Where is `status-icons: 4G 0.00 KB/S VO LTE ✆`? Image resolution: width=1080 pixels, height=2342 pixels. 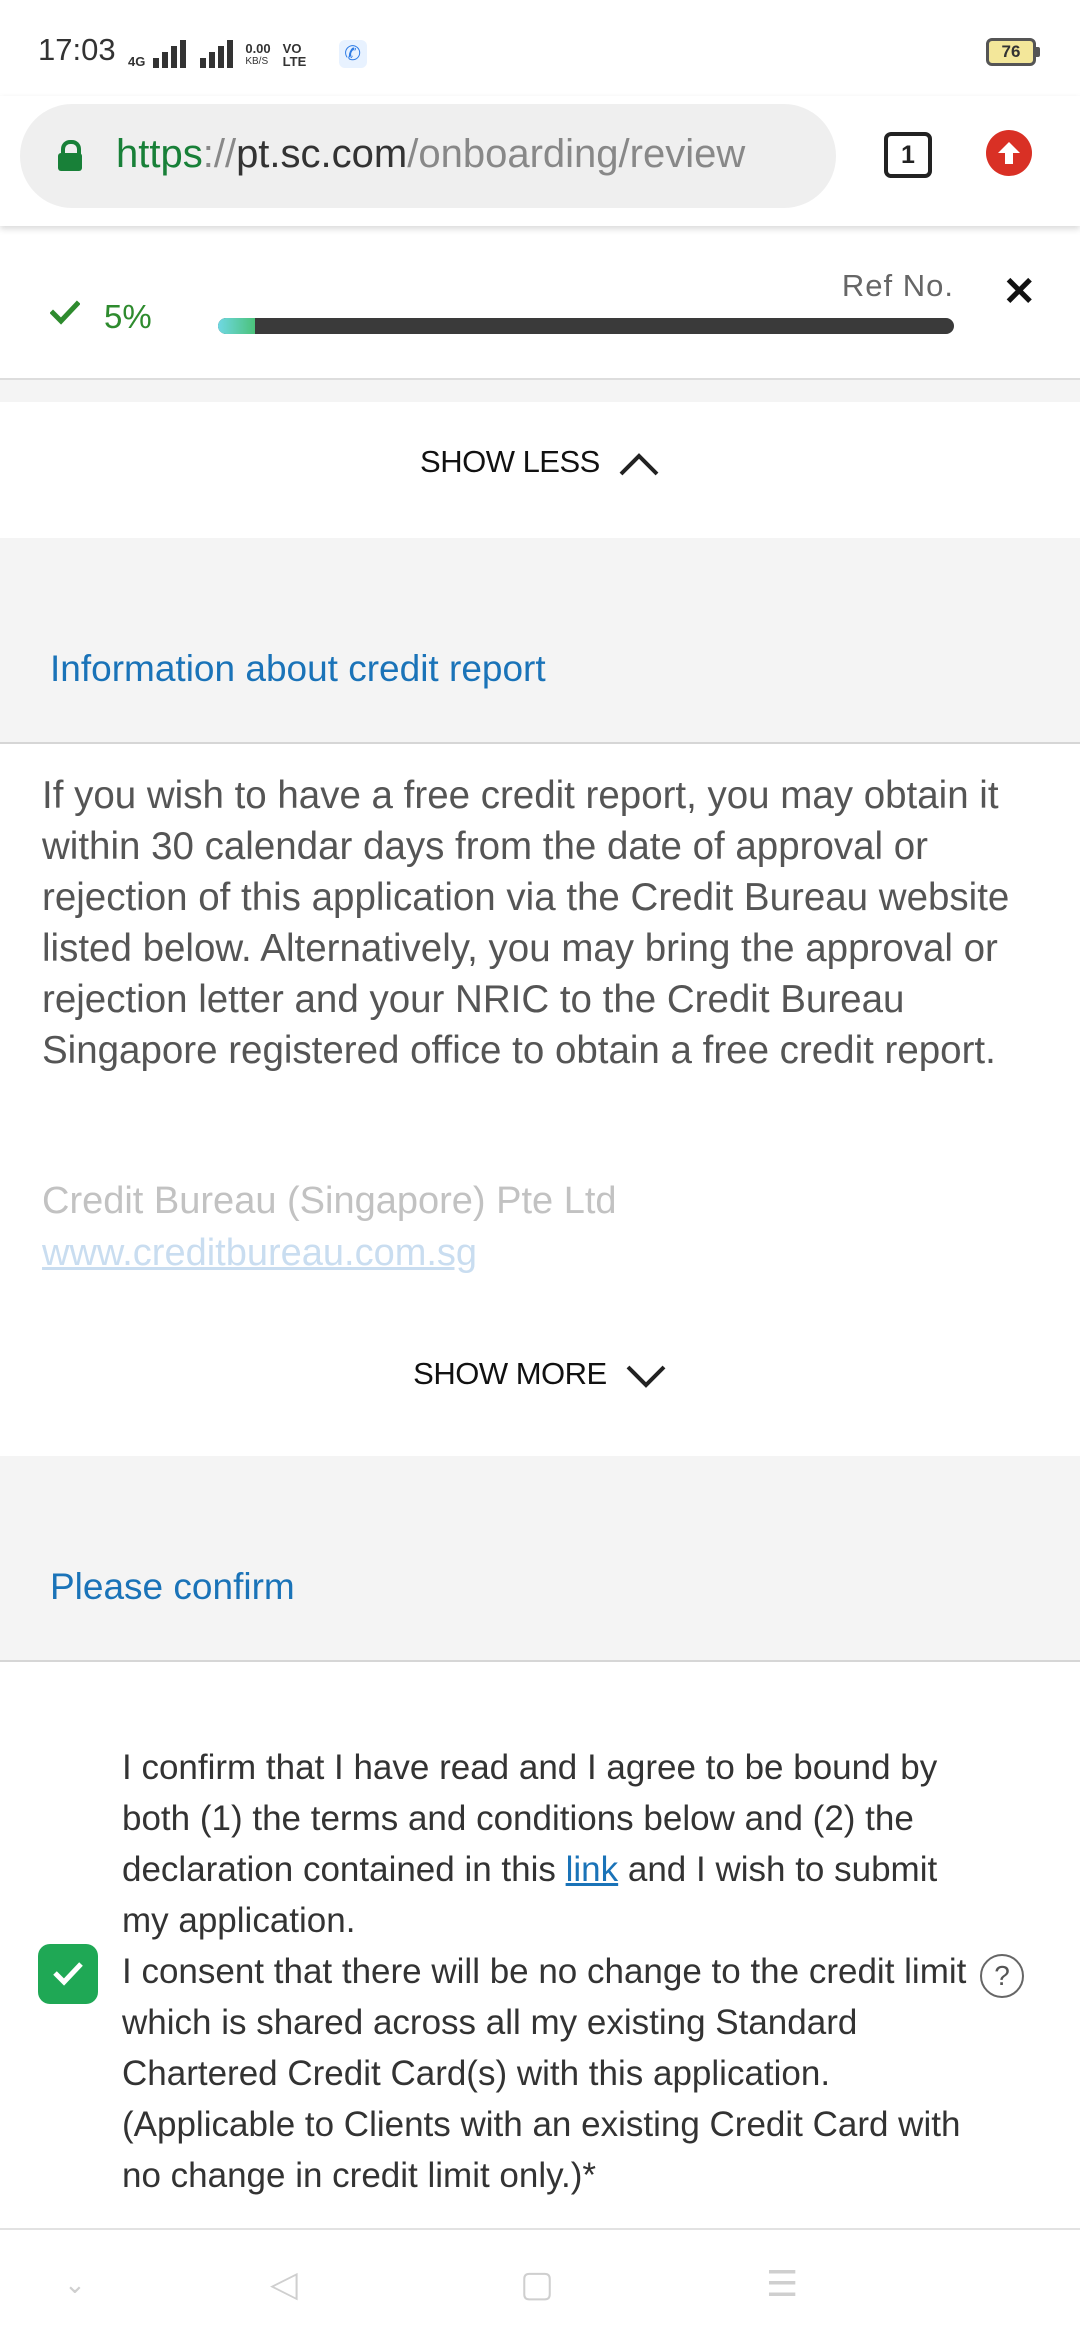 status-icons: 4G 0.00 KB/S VO LTE ✆ is located at coordinates (247, 48).